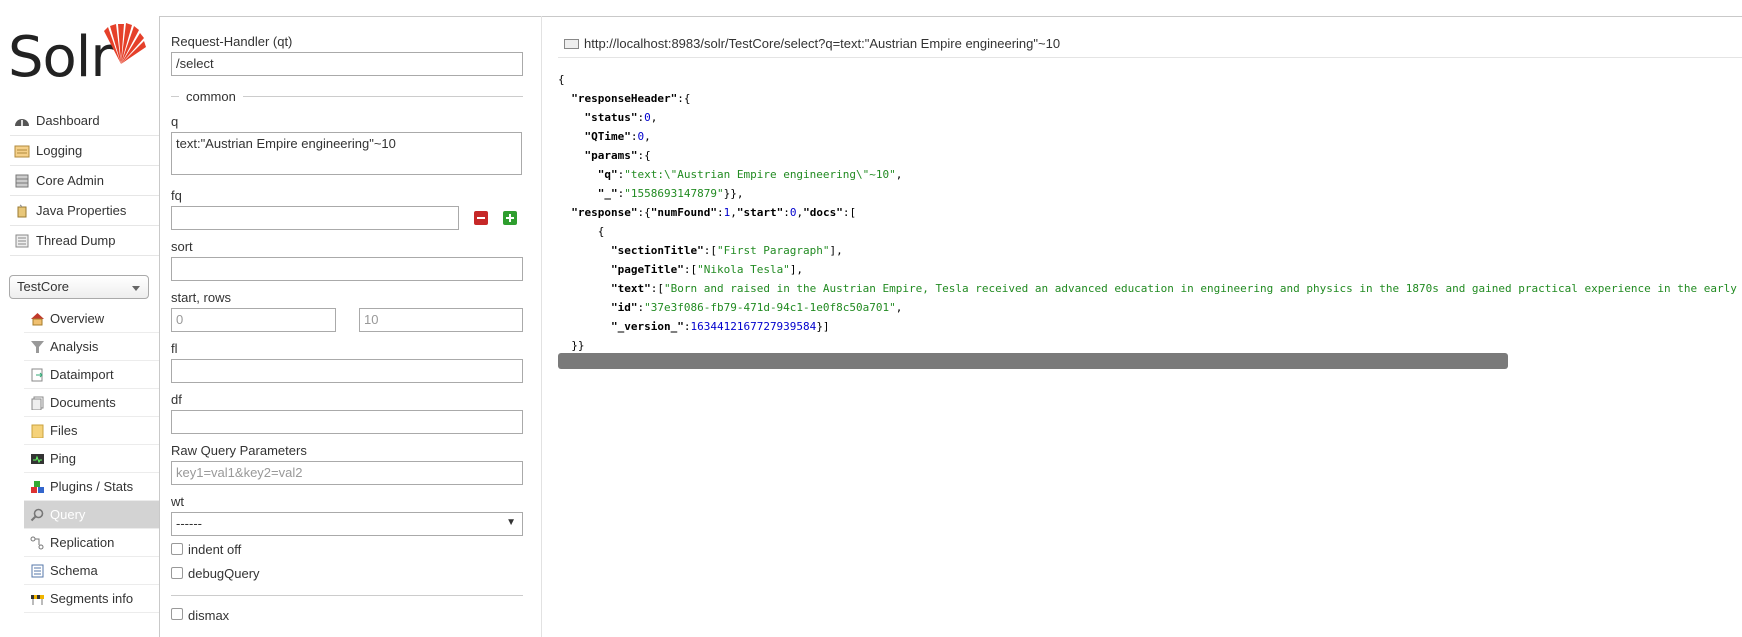 The width and height of the screenshot is (1742, 637). I want to click on core-nav-plugins: Plugins / Stats, so click(92, 487).